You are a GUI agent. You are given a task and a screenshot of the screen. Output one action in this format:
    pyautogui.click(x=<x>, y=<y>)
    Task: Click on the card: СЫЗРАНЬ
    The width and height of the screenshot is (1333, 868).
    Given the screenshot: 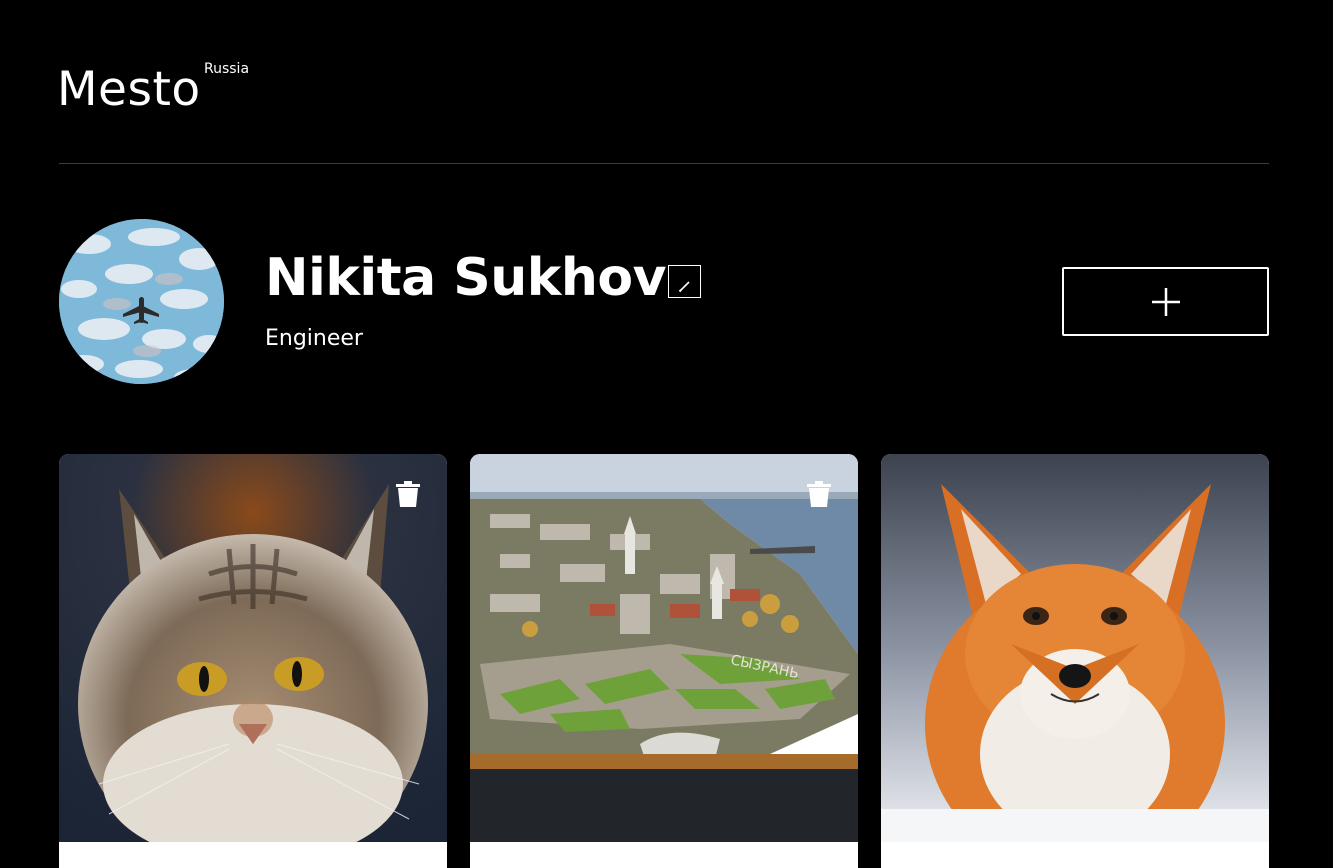 What is the action you would take?
    pyautogui.click(x=664, y=661)
    